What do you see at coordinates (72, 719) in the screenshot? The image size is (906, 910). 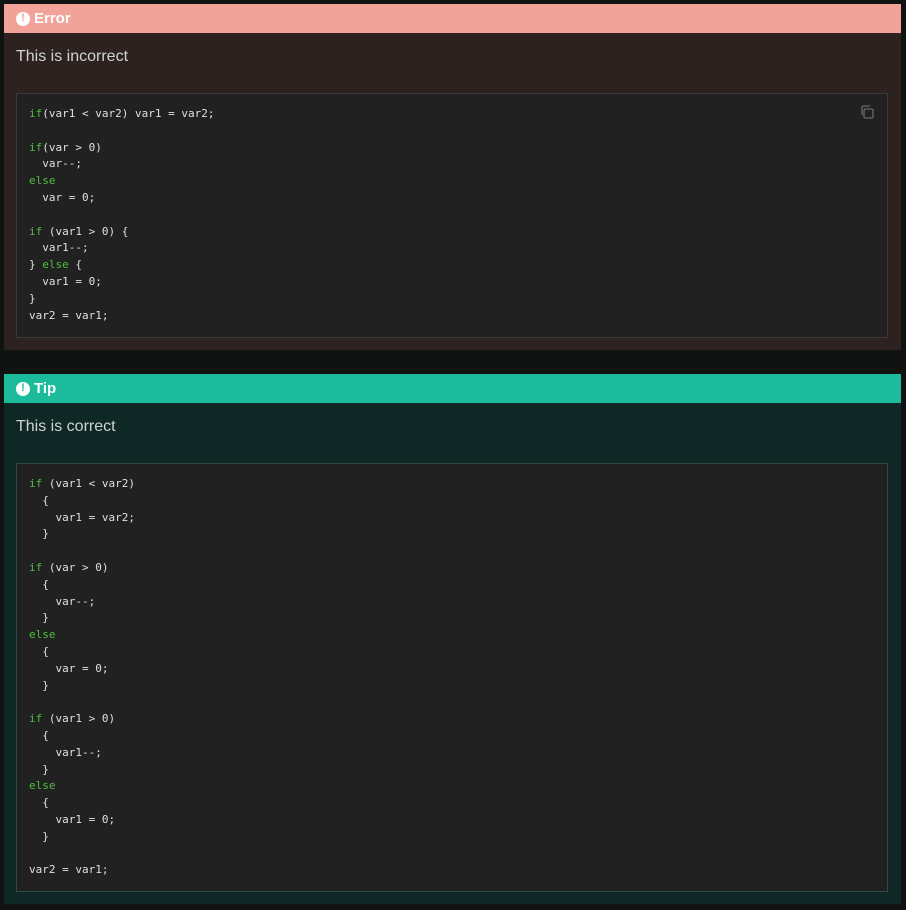 I see `code-line: if (var1 > 0)` at bounding box center [72, 719].